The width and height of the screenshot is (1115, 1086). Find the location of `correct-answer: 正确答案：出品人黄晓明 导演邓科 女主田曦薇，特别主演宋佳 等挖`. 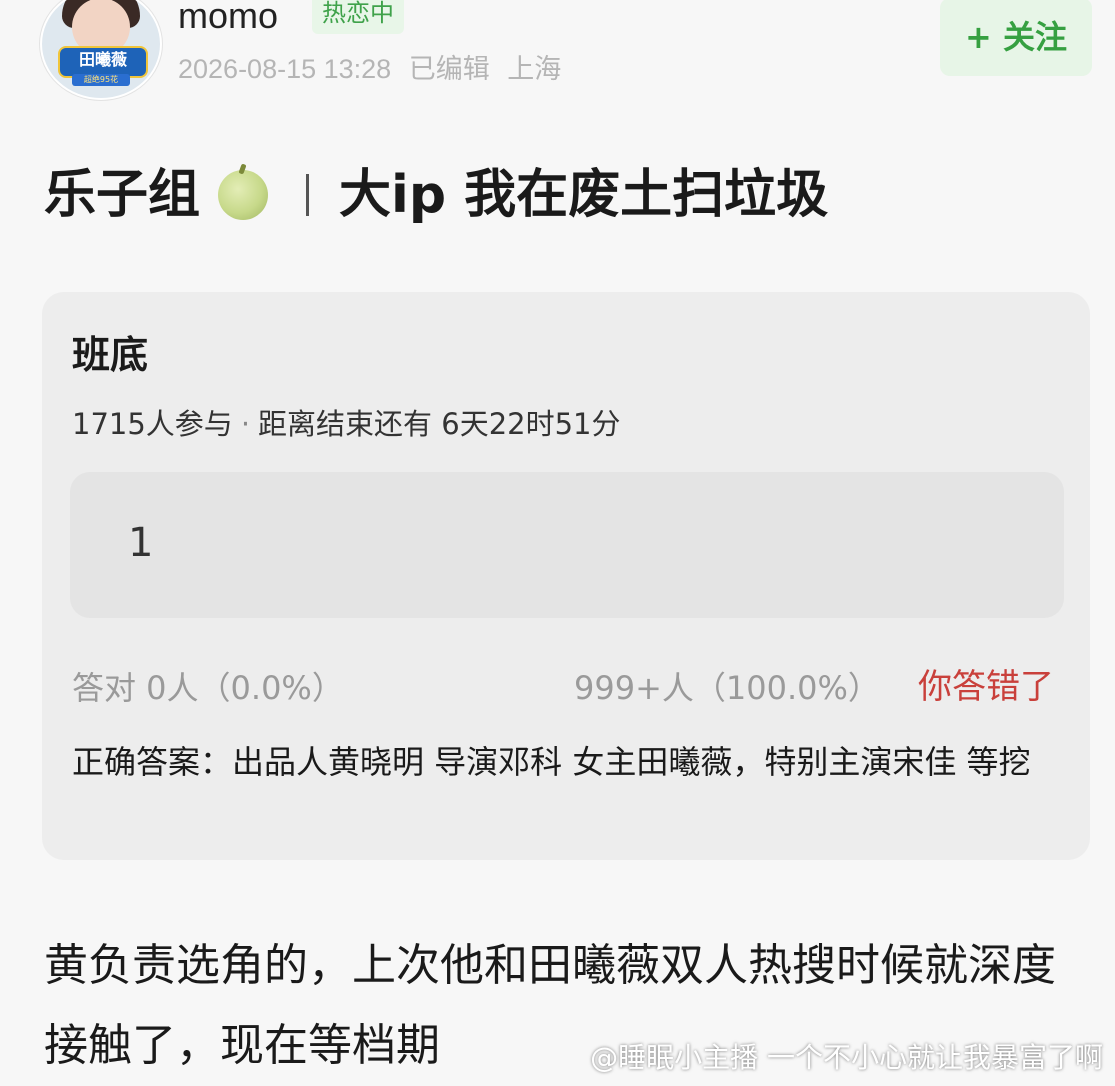

correct-answer: 正确答案：出品人黄晓明 导演邓科 女主田曦薇，特别主演宋佳 等挖 is located at coordinates (551, 762).